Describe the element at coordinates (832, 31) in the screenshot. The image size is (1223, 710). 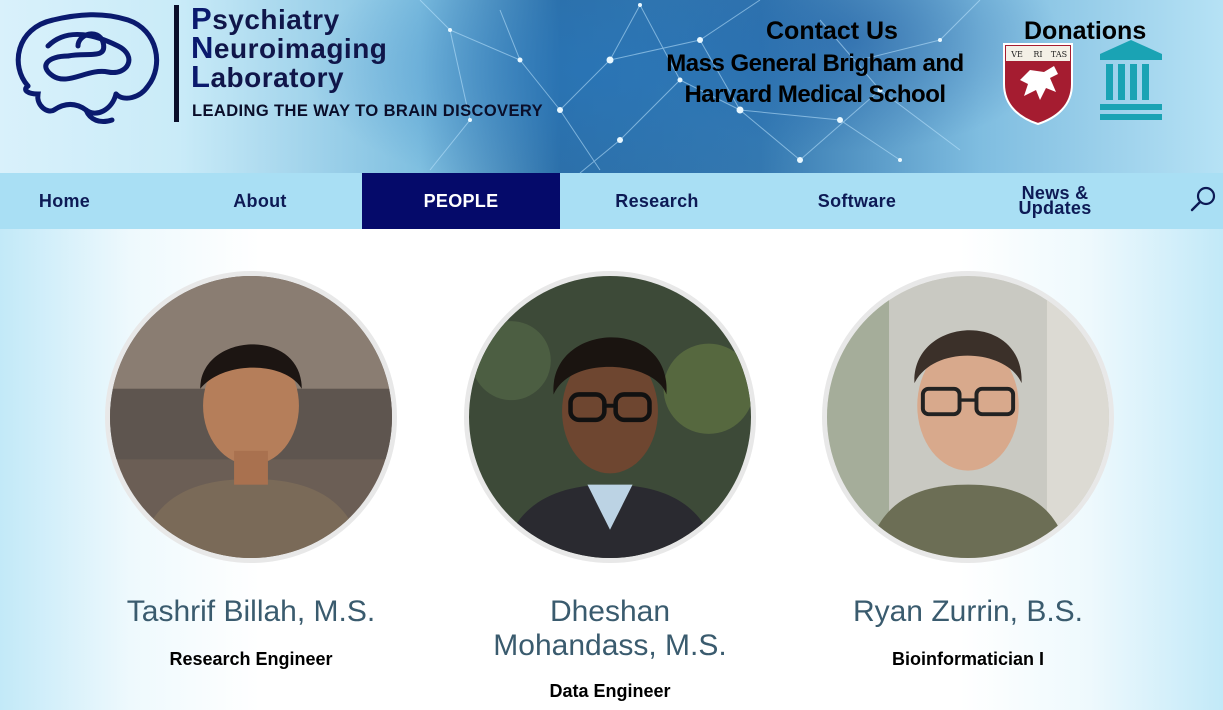
I see `contact-us-link: Contact Us` at that location.